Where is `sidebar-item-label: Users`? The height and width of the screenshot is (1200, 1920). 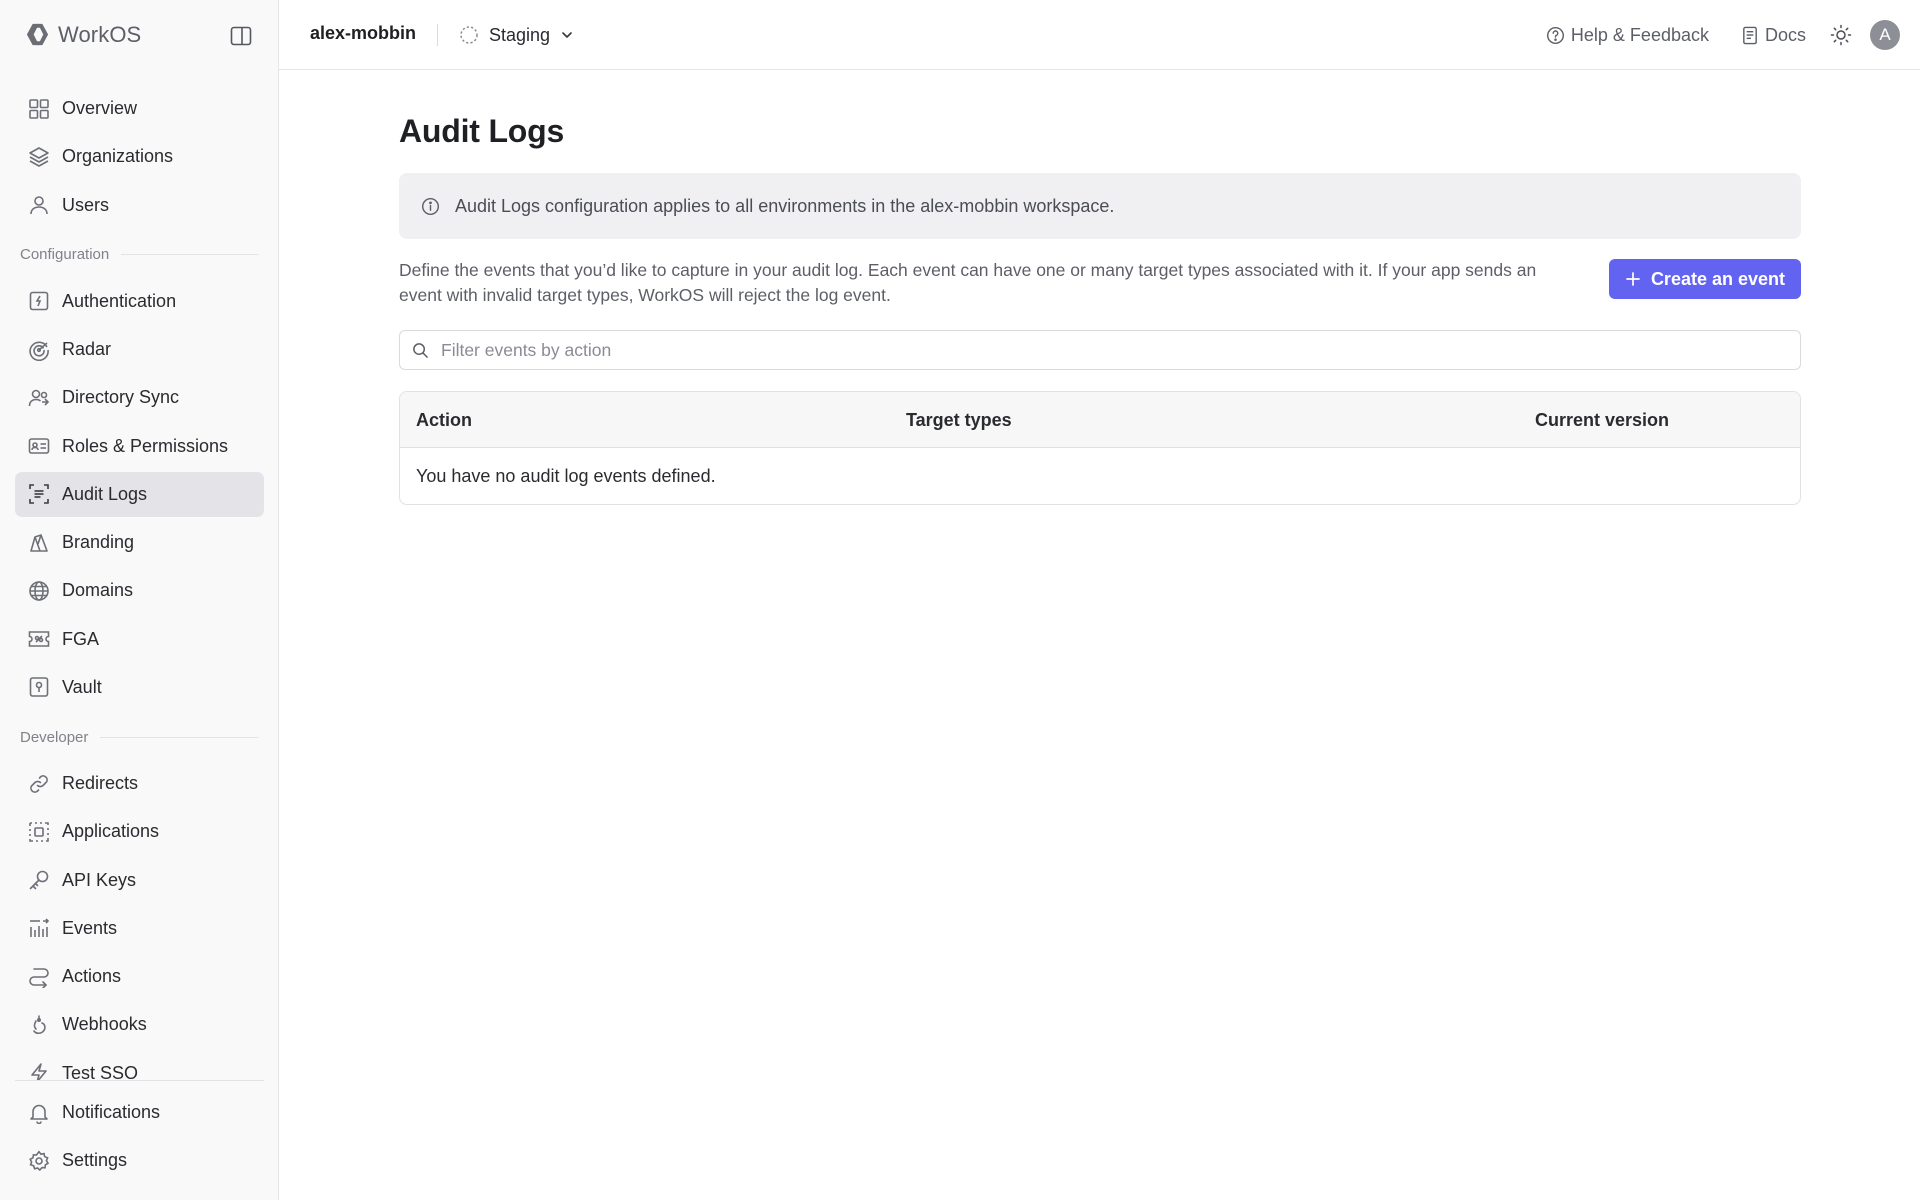 sidebar-item-label: Users is located at coordinates (86, 204).